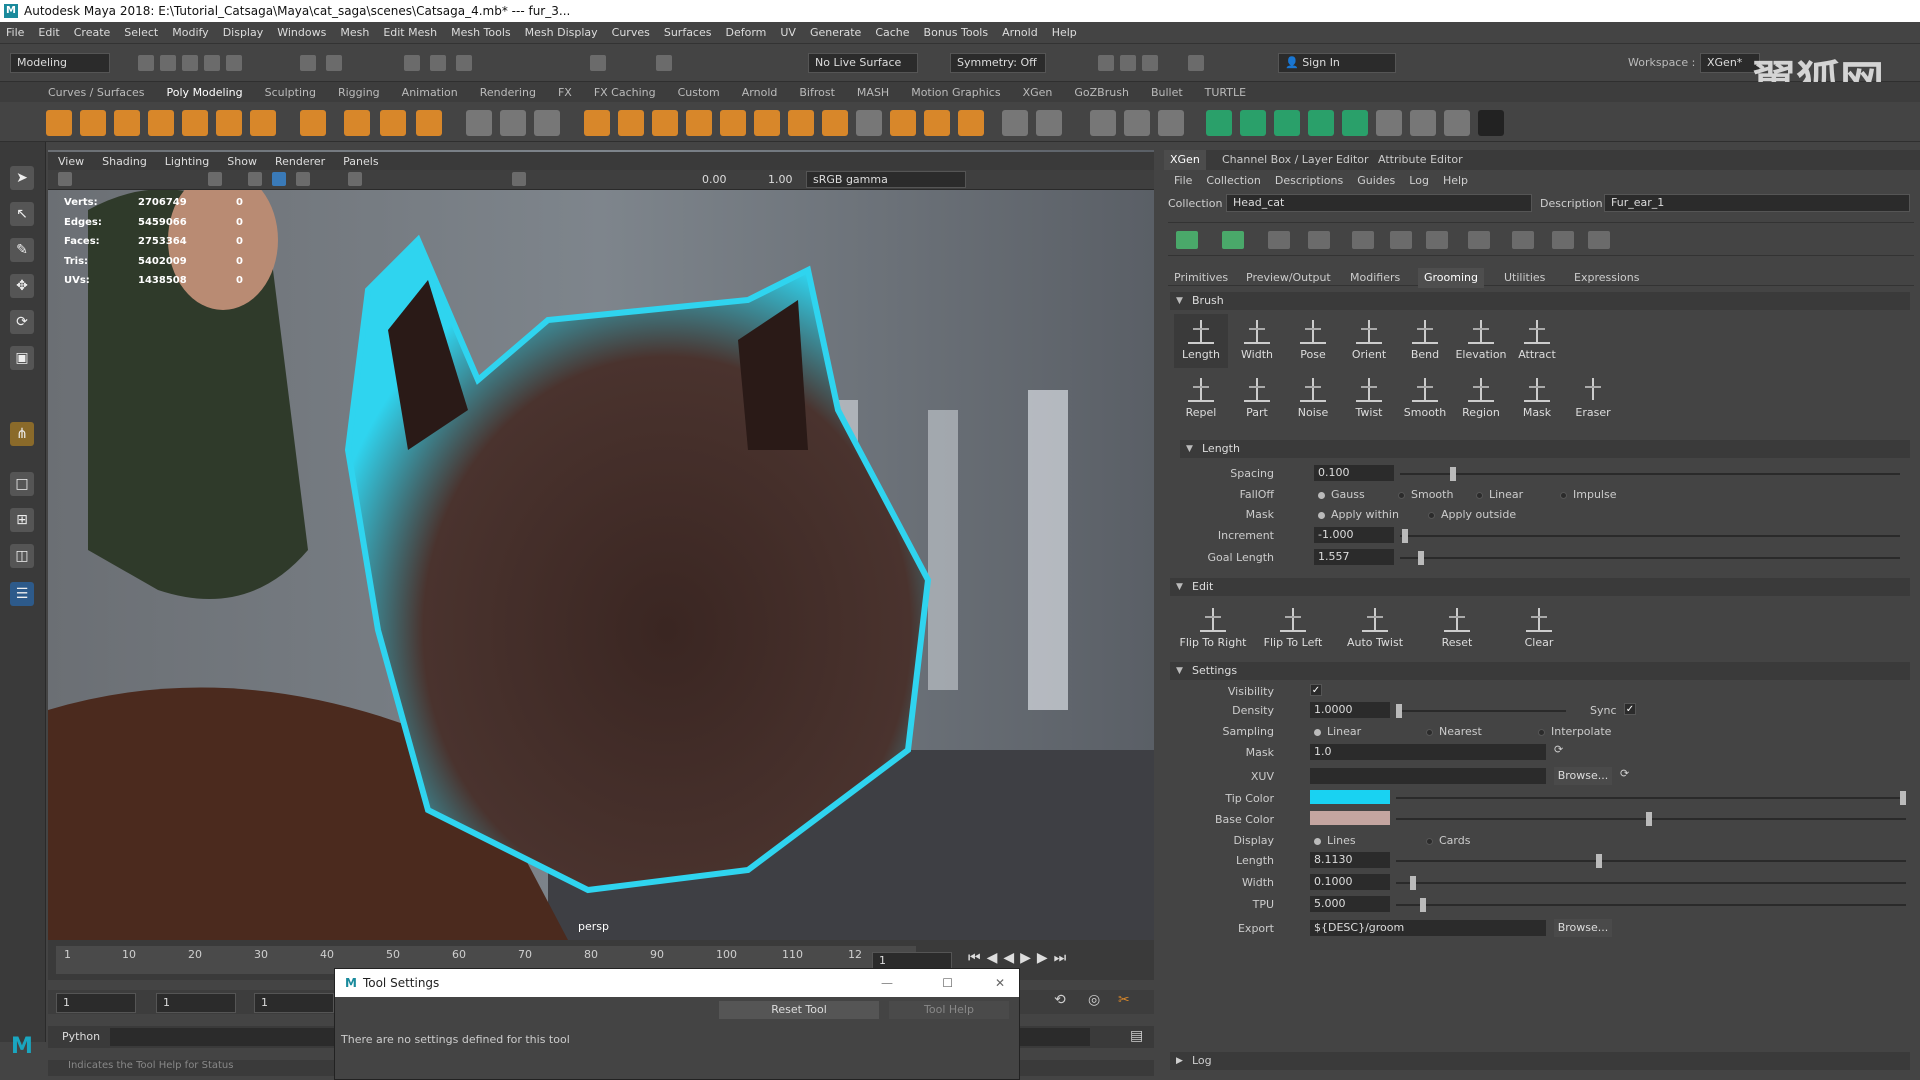  Describe the element at coordinates (1499, 494) in the screenshot. I see `falloff-linear-radio: Linear` at that location.